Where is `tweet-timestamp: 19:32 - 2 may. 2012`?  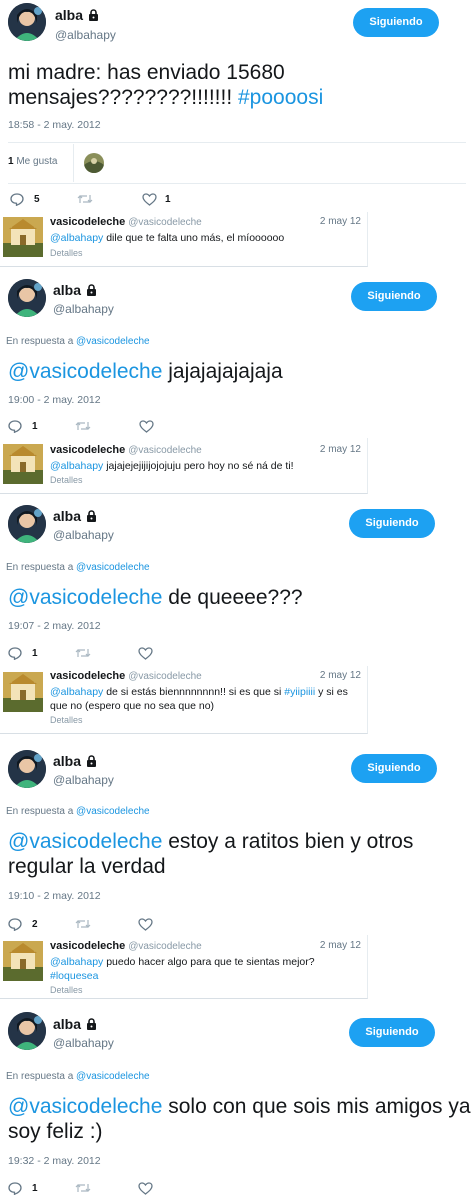
tweet-timestamp: 19:32 - 2 may. 2012 is located at coordinates (54, 1161).